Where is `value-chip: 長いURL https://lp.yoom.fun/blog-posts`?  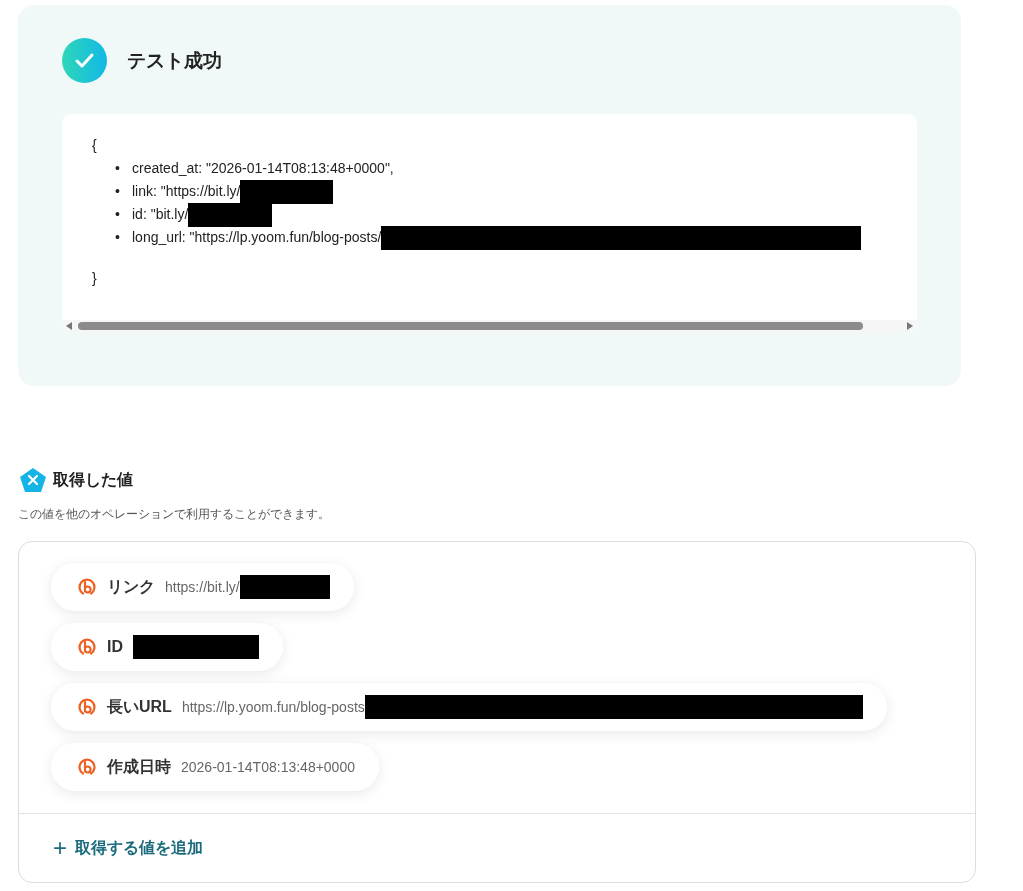
value-chip: 長いURL https://lp.yoom.fun/blog-posts is located at coordinates (469, 707).